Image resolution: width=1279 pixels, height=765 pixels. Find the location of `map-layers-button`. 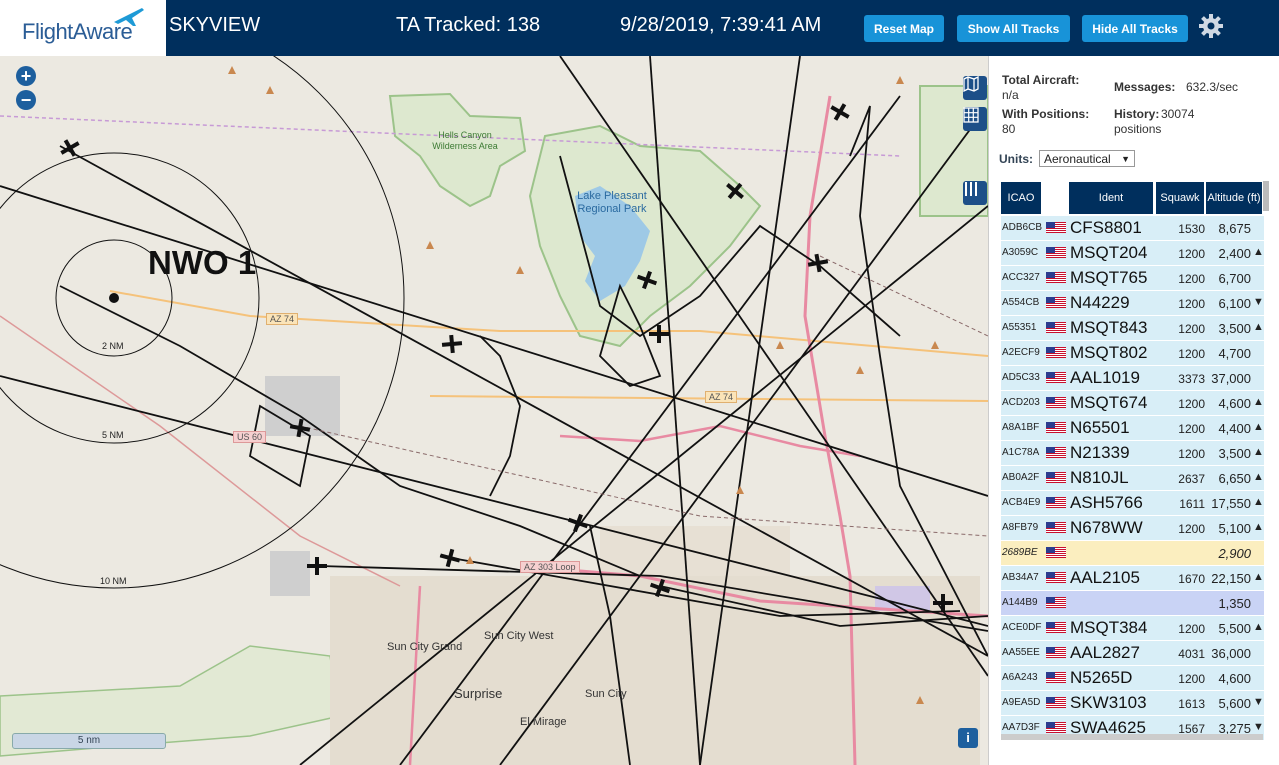

map-layers-button is located at coordinates (975, 88).